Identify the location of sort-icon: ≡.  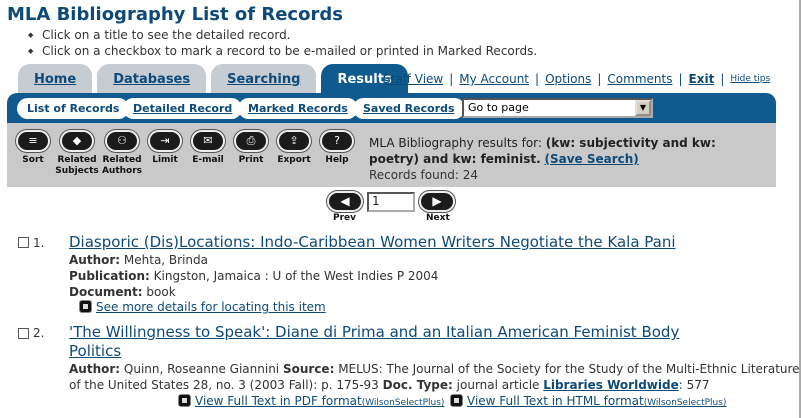
(33, 141).